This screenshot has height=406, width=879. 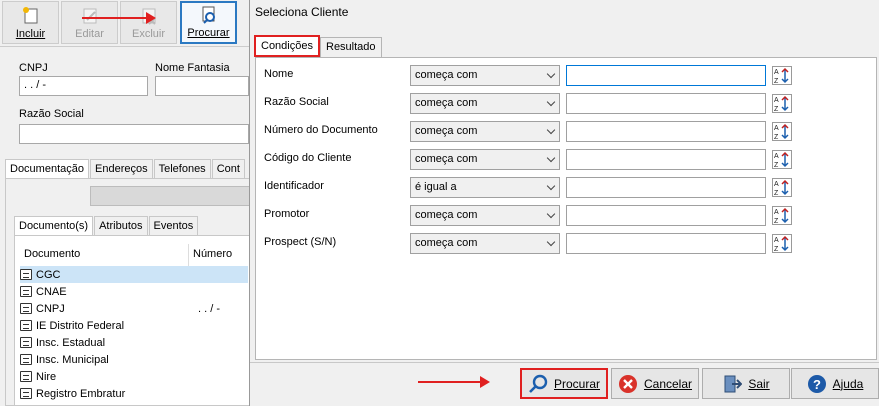 What do you see at coordinates (83, 86) in the screenshot?
I see `cnpj-input: . . / -` at bounding box center [83, 86].